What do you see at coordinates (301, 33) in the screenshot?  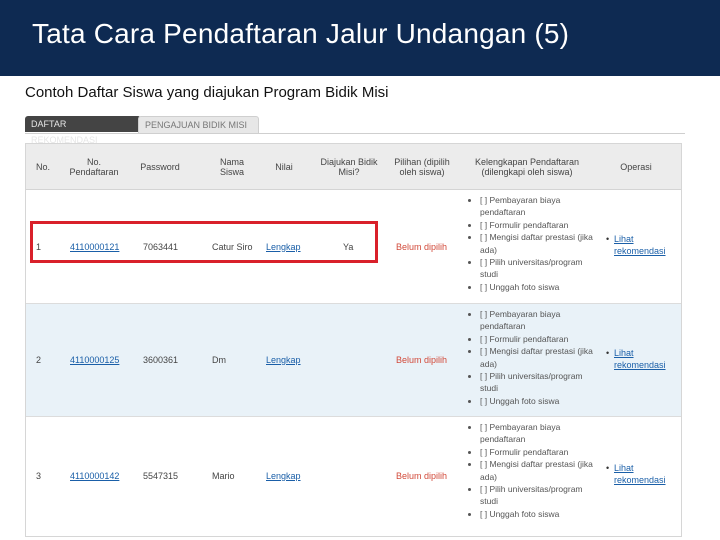 I see `page-title: Tata Cara Pendaftaran Jalur Undangan (5)` at bounding box center [301, 33].